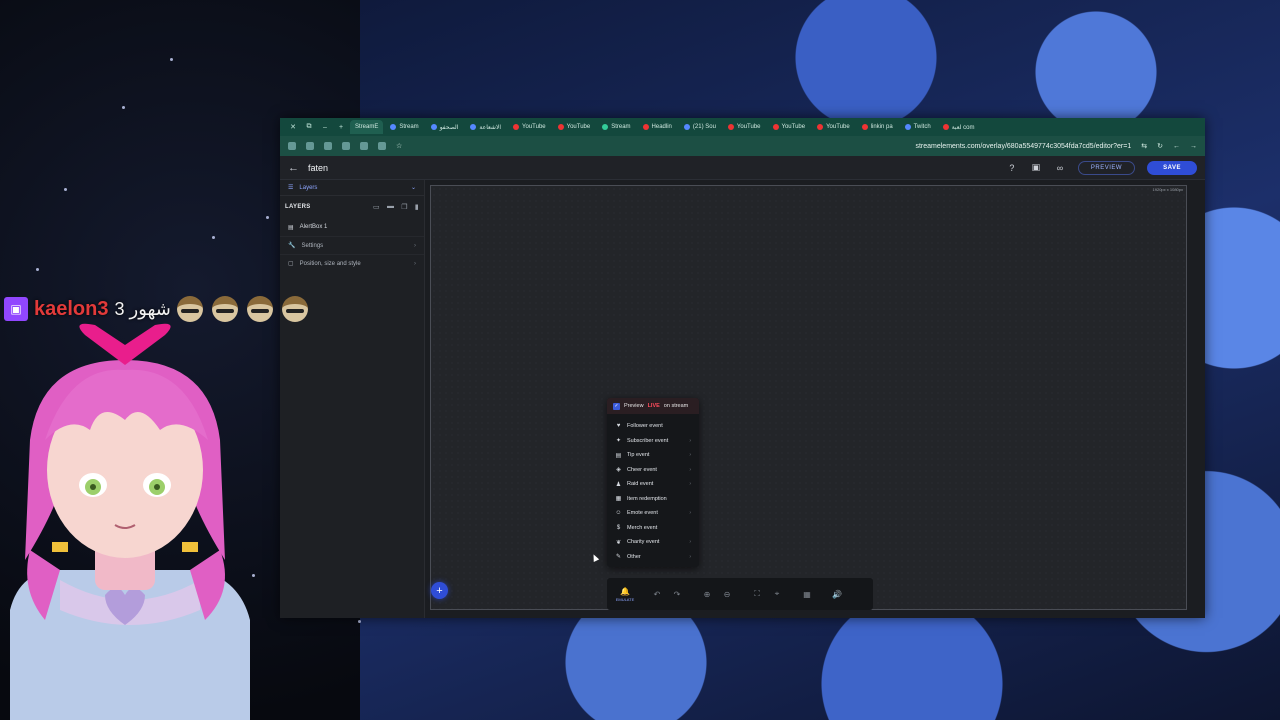  Describe the element at coordinates (677, 594) in the screenshot. I see `redo-icon: ↷` at that location.